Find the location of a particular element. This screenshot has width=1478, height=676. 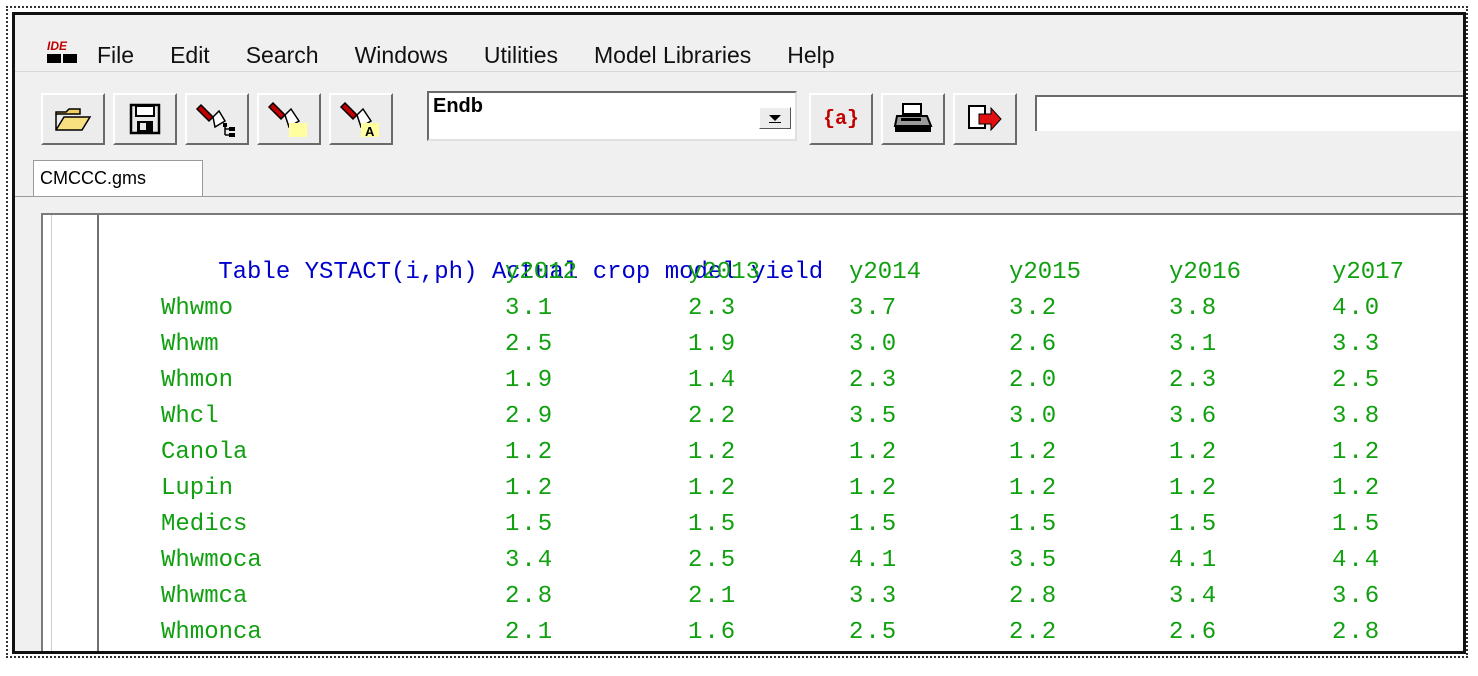

menu-edit: Edit is located at coordinates (190, 55).